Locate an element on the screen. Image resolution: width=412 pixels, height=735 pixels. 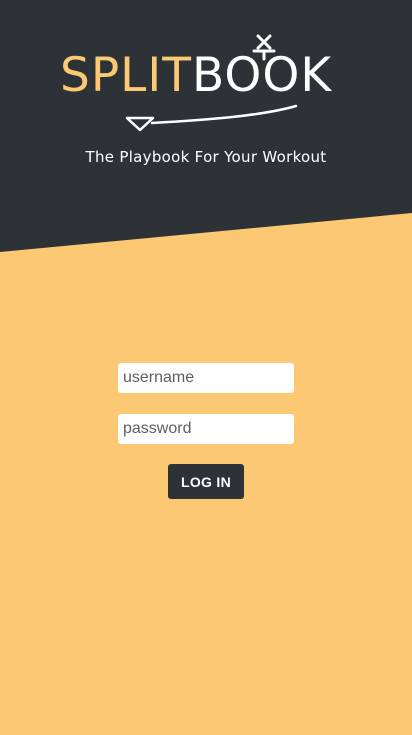
splitbook-logo: SPLITBOOK is located at coordinates (206, 83).